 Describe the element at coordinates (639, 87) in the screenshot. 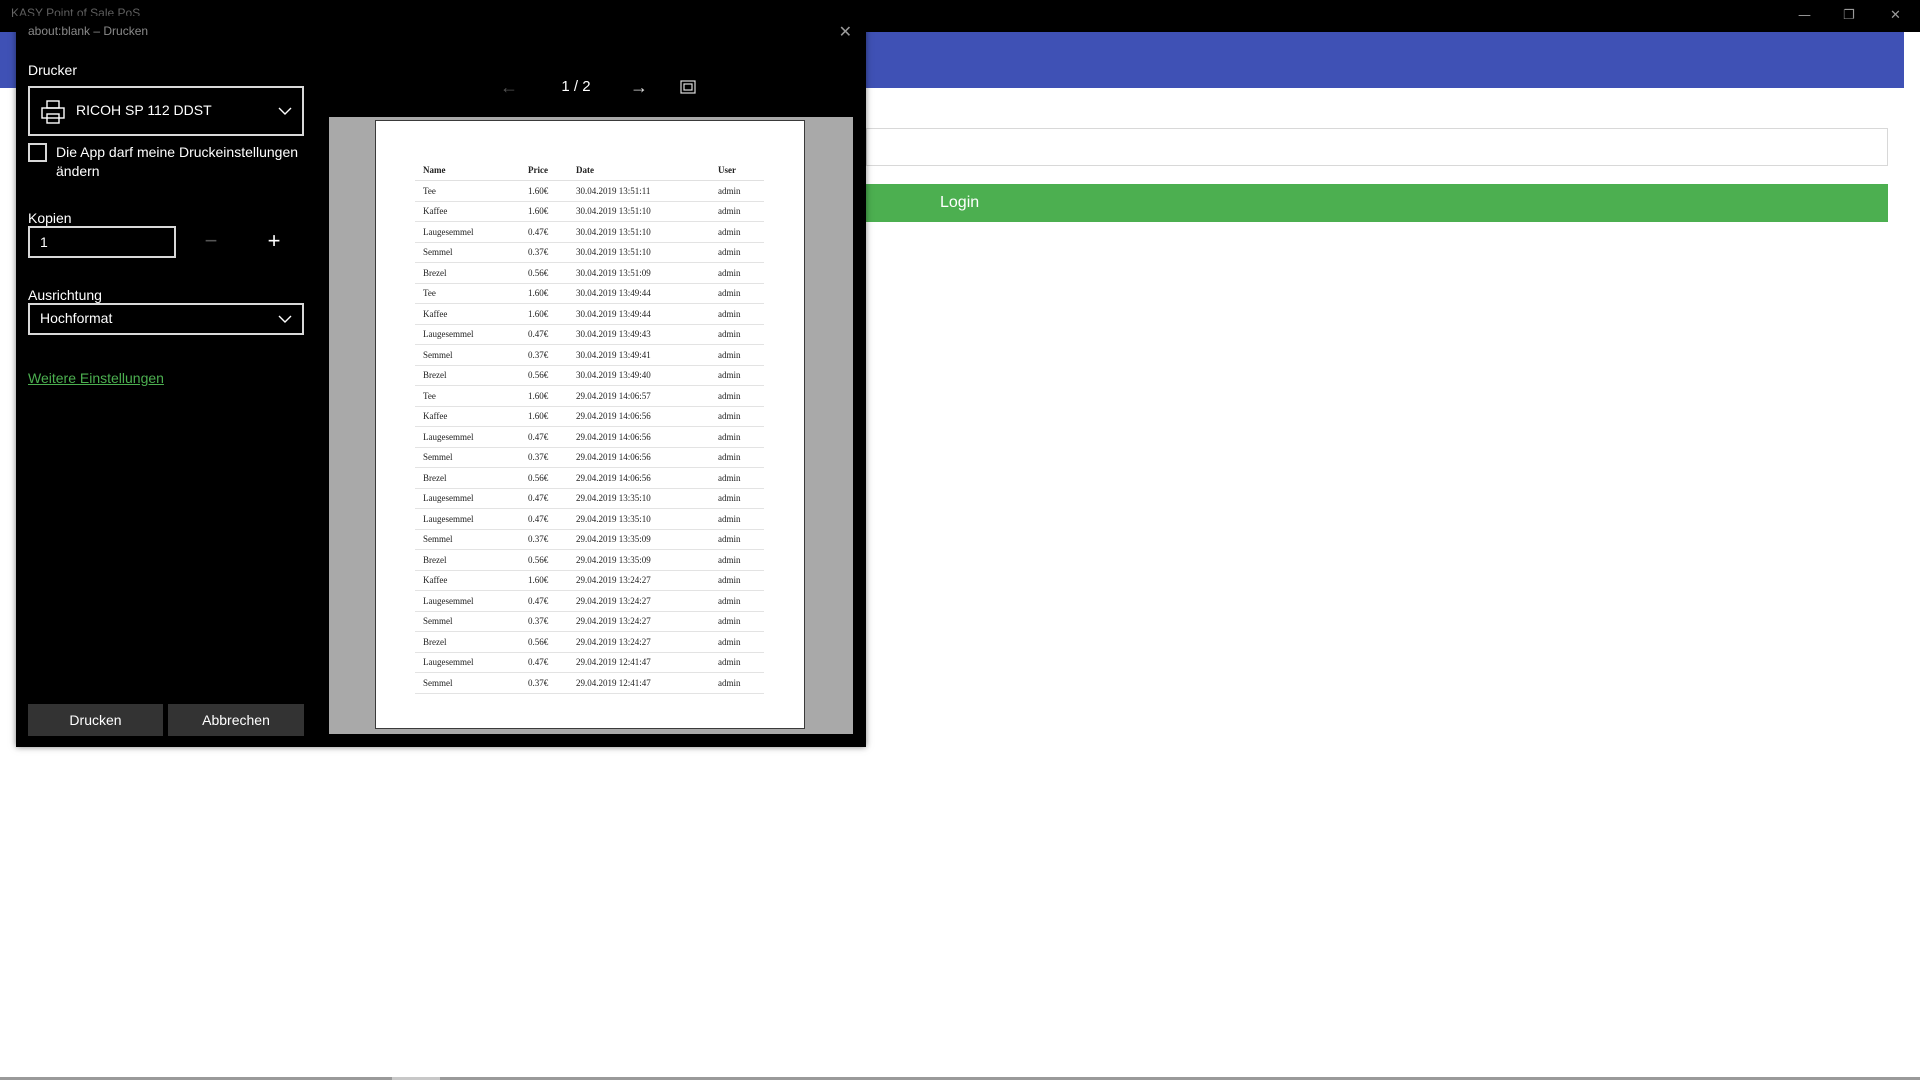

I see `arrow-right-icon: →` at that location.